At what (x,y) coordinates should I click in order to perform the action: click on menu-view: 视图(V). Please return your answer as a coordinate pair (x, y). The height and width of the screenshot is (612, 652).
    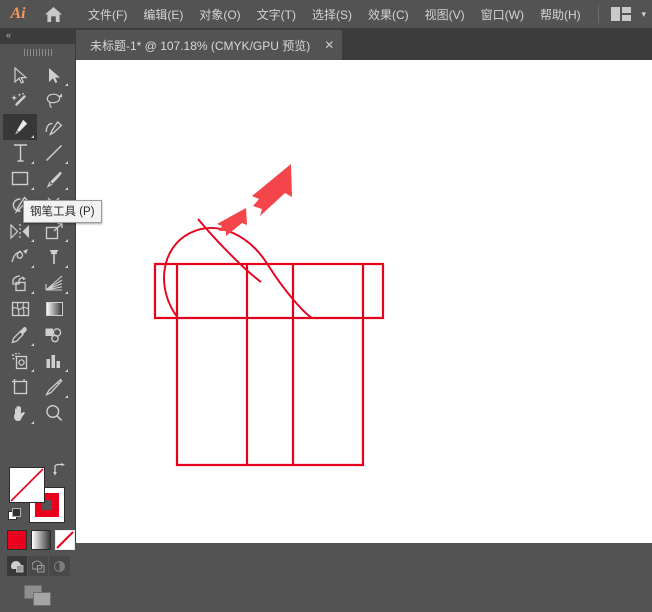
    Looking at the image, I should click on (445, 14).